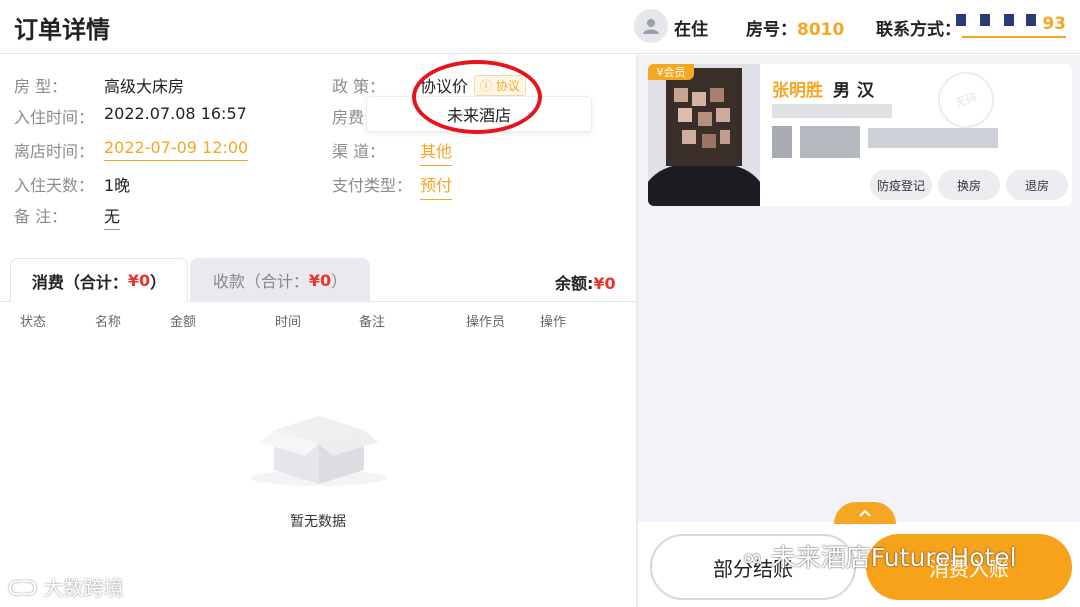  I want to click on contact-label: 联系方式：, so click(918, 30).